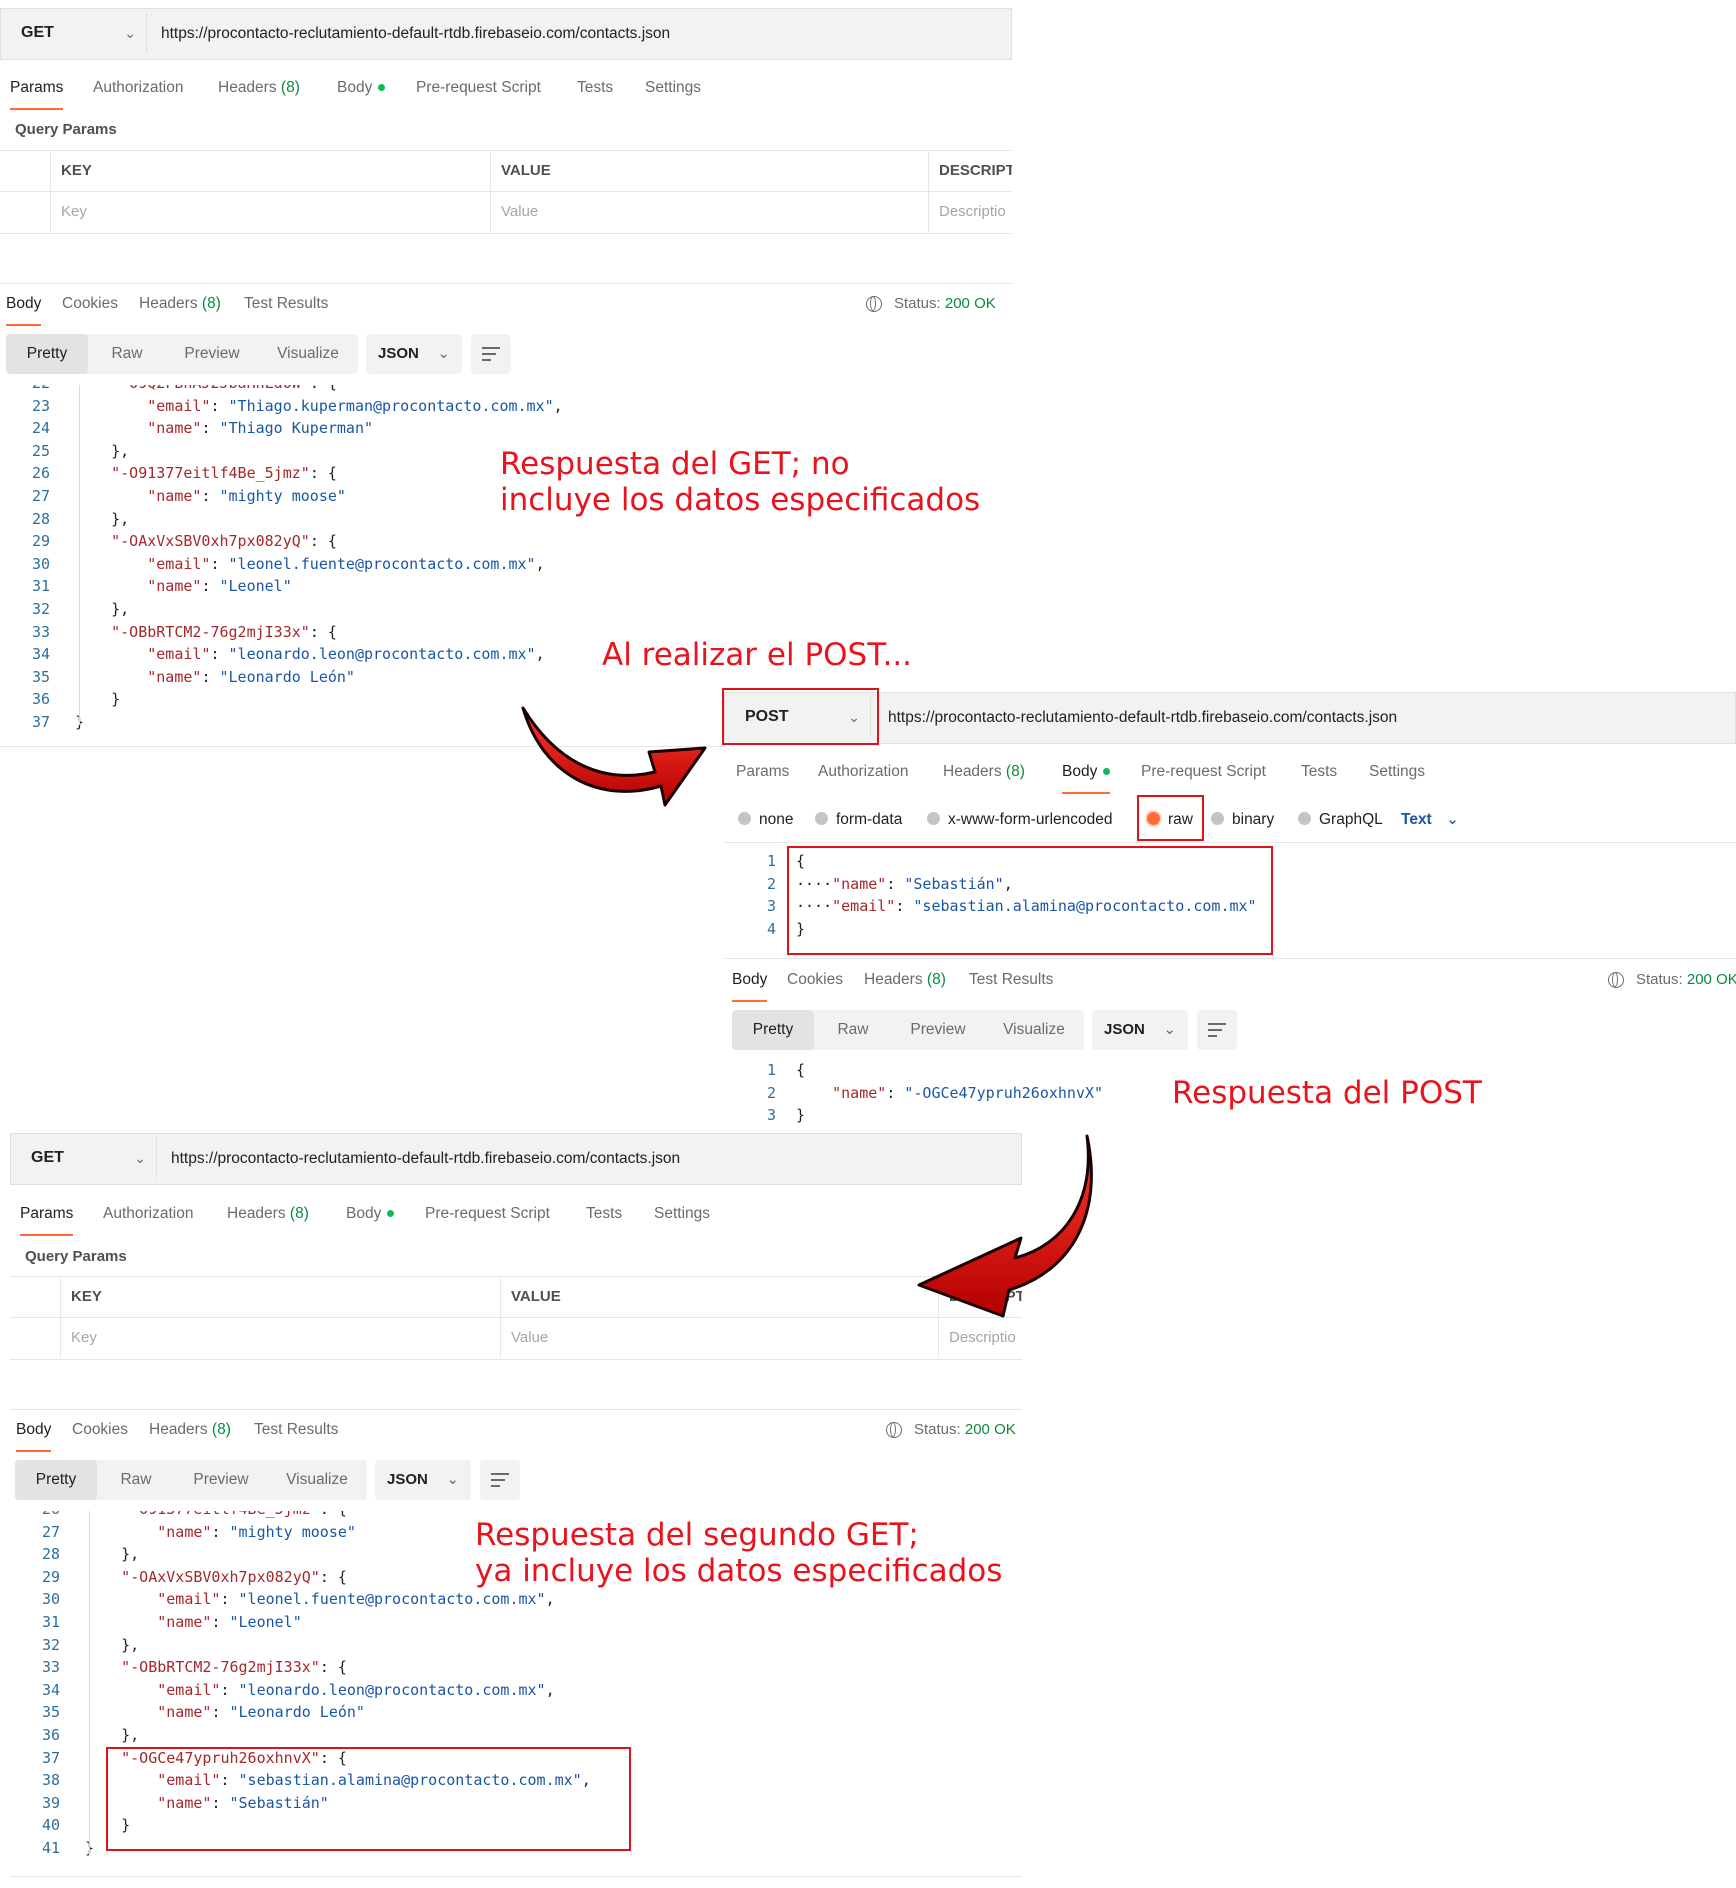 Image resolution: width=1736 pixels, height=1888 pixels. I want to click on view-mode-toggle: Pretty Raw Preview Visualize, so click(191, 1480).